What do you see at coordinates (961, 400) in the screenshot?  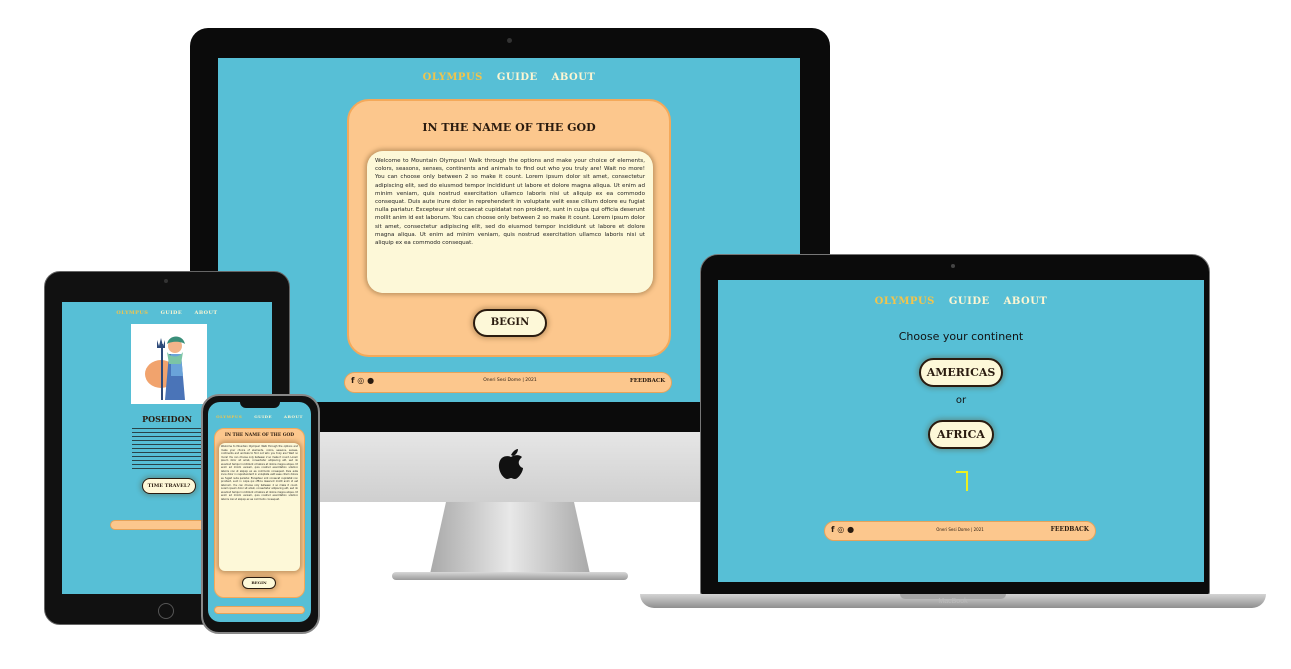 I see `or-label: or` at bounding box center [961, 400].